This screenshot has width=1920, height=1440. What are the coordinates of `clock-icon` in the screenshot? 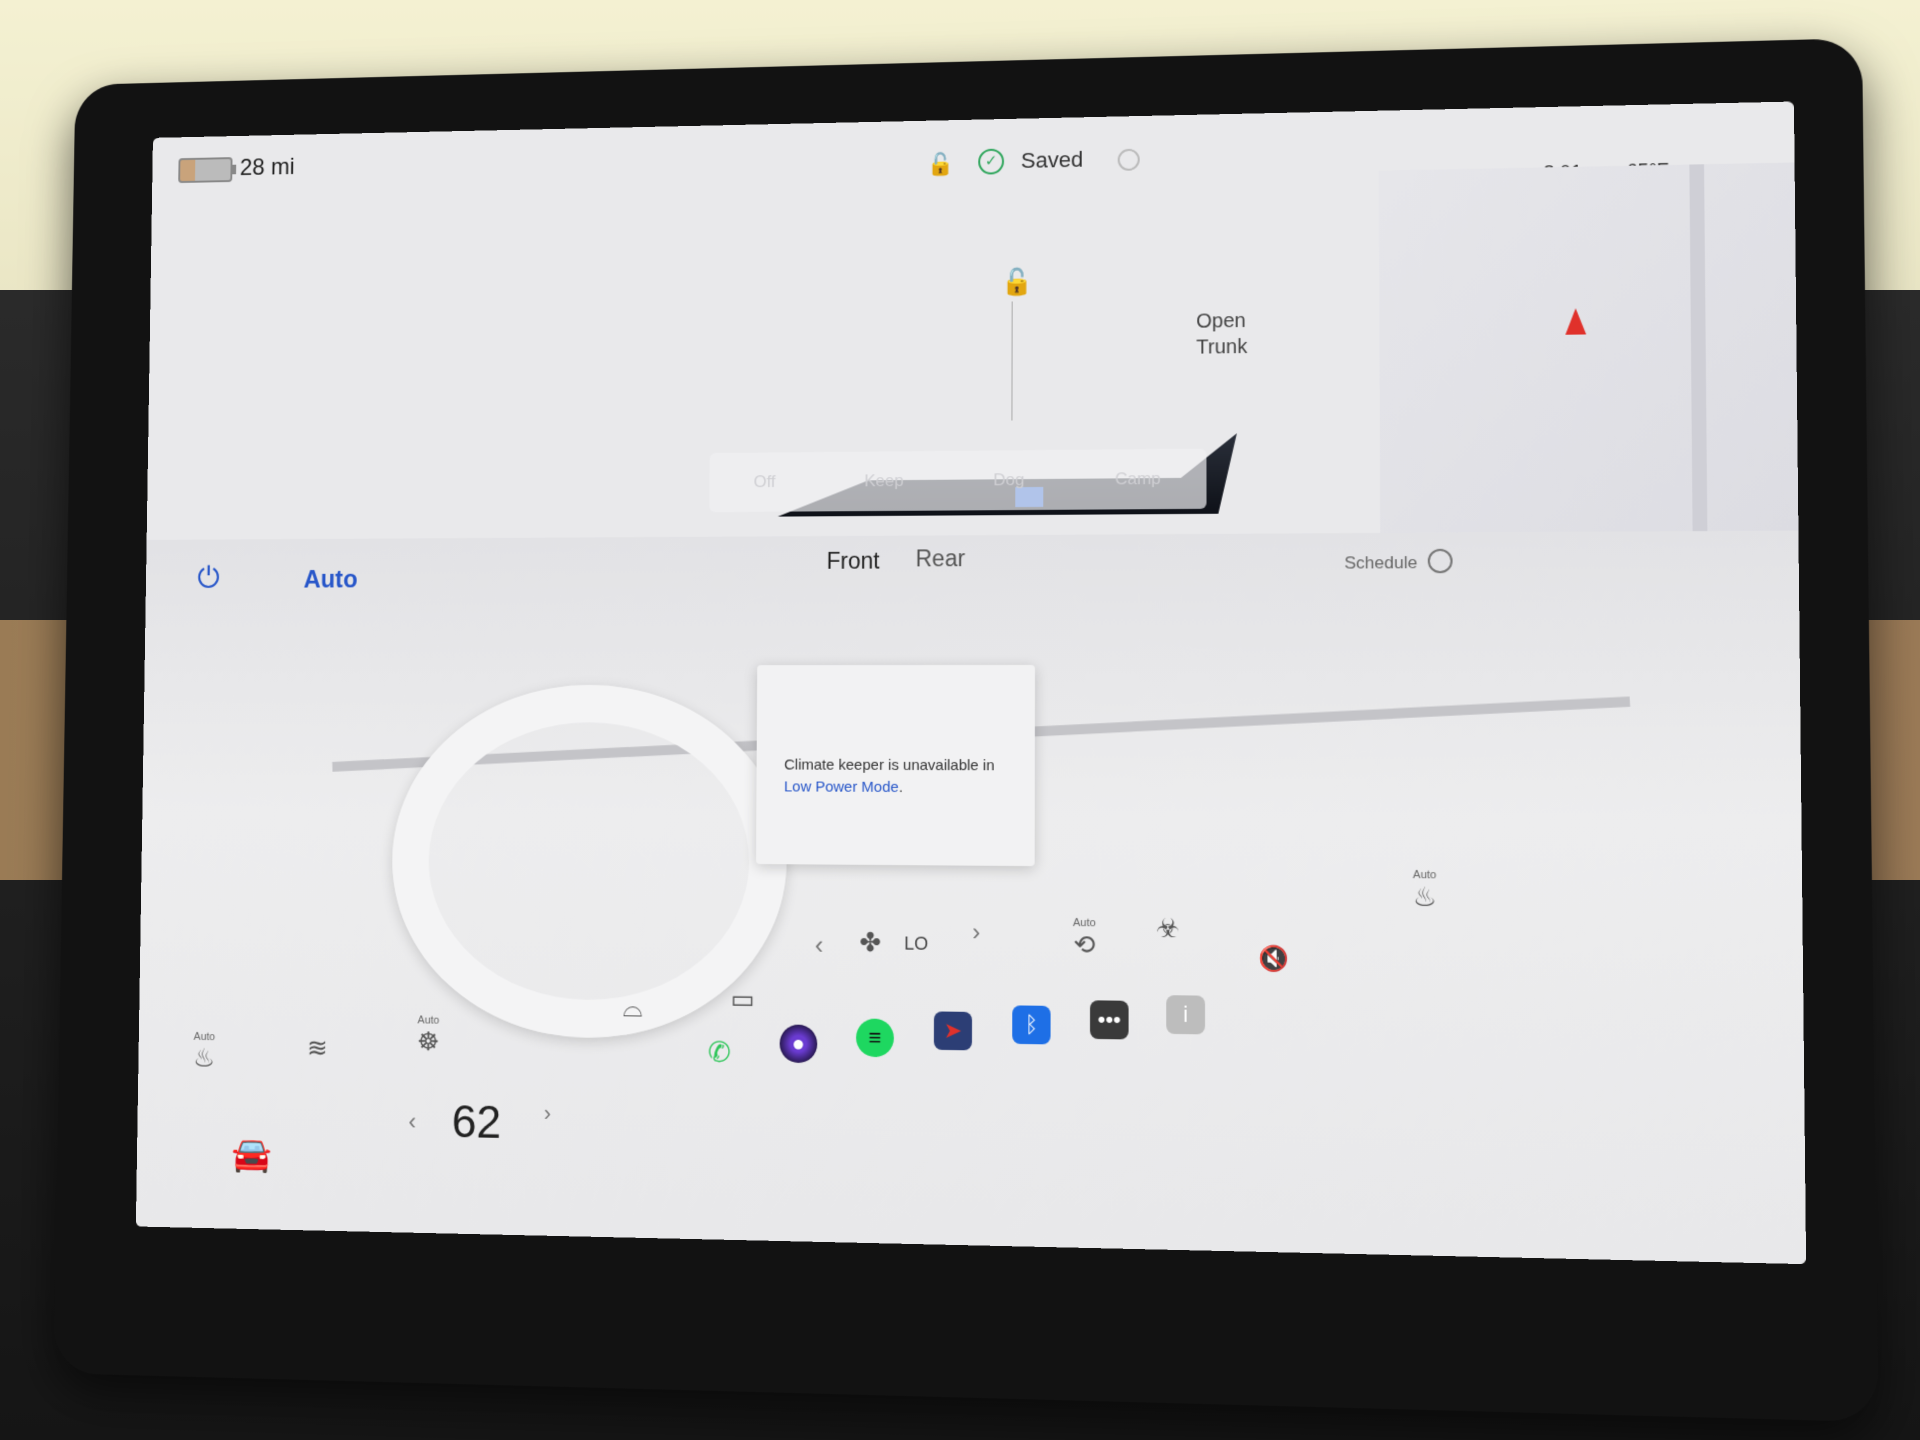 It's located at (1440, 561).